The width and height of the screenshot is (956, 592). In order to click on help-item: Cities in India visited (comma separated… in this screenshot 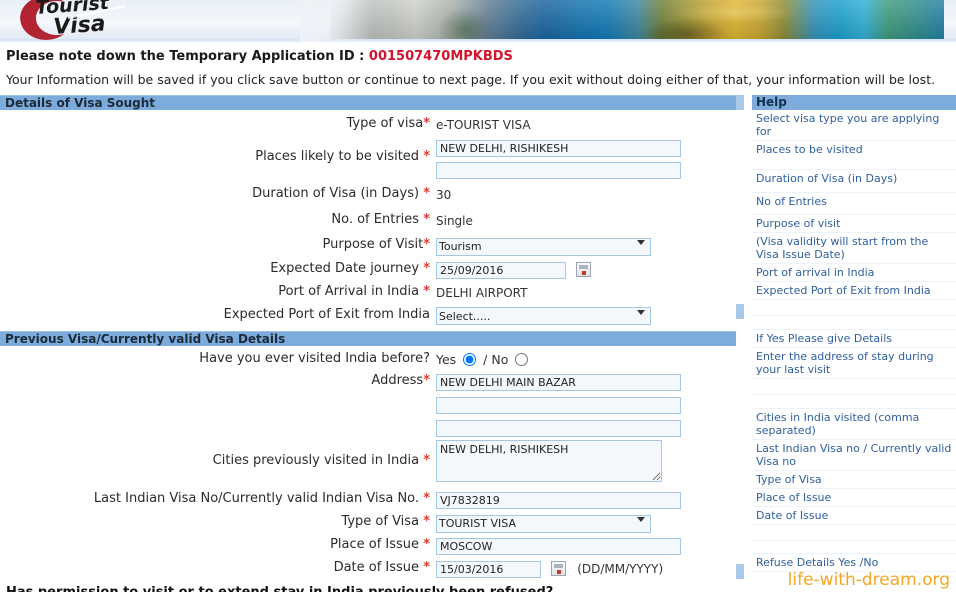, I will do `click(854, 424)`.